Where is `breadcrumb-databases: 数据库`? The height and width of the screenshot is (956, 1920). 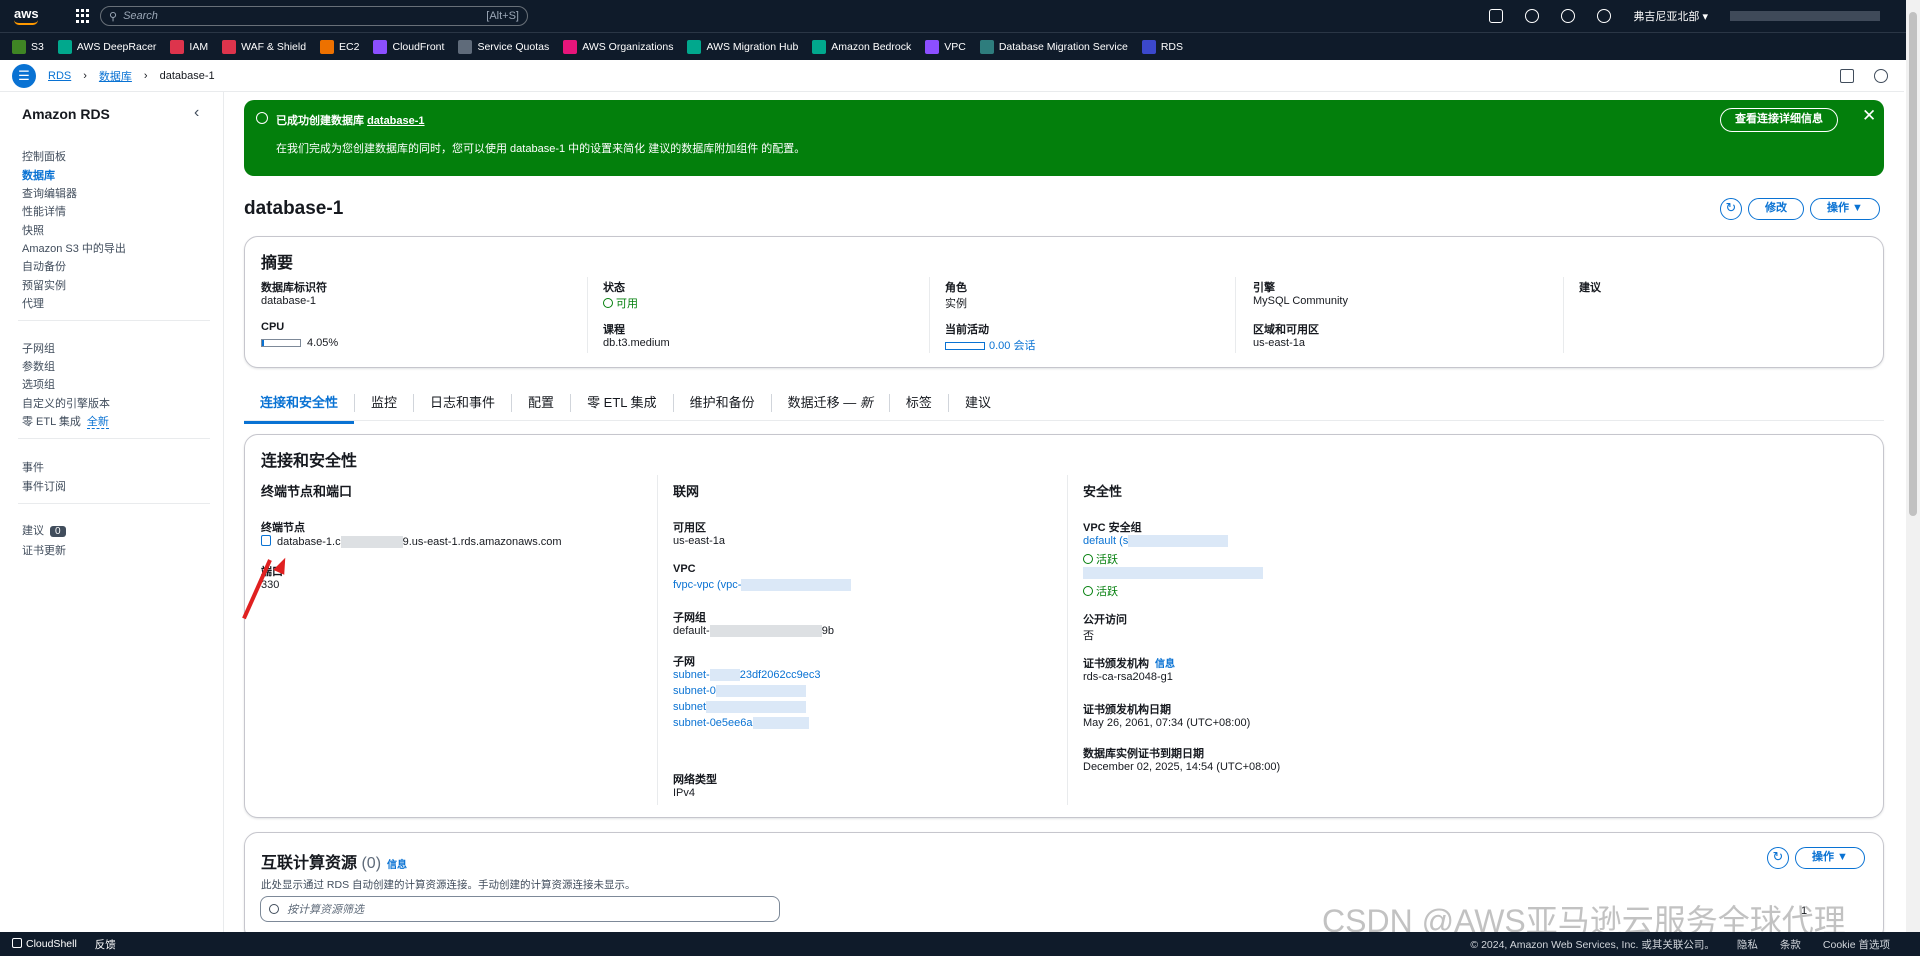
breadcrumb-databases: 数据库 is located at coordinates (115, 76).